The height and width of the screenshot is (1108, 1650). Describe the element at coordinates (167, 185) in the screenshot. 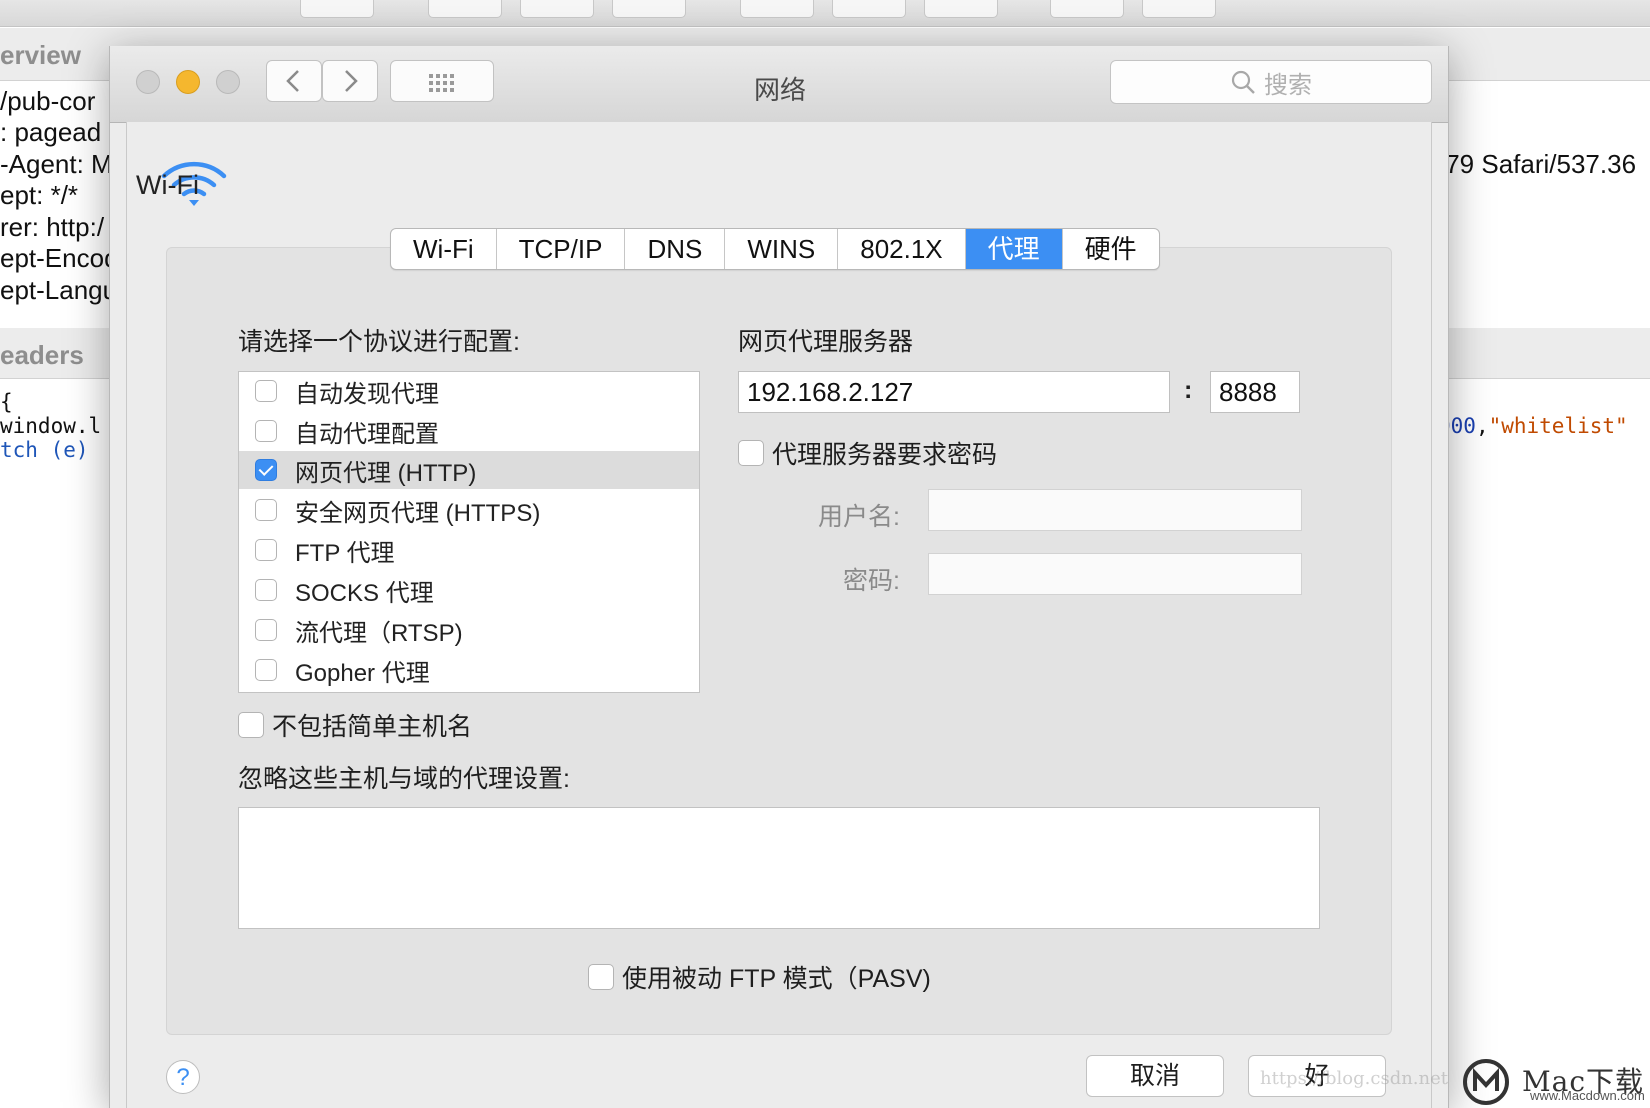

I see `interface-name: Wi-Fi` at that location.